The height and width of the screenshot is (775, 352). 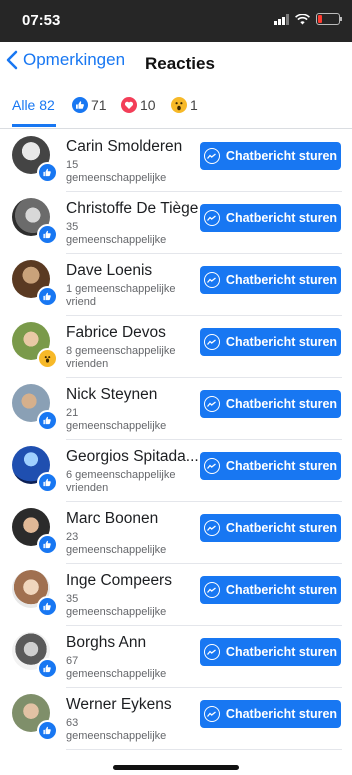 I want to click on person-name: Werner Eykens, so click(x=133, y=705).